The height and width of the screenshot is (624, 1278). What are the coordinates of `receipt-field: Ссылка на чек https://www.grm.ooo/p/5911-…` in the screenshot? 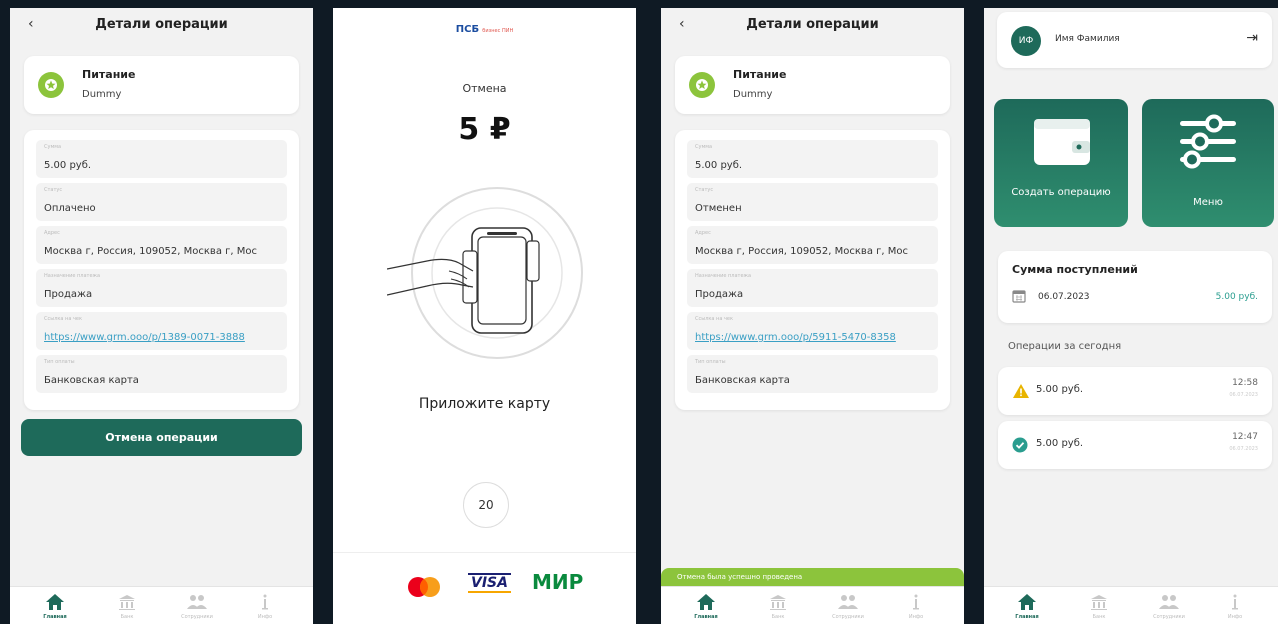 It's located at (812, 331).